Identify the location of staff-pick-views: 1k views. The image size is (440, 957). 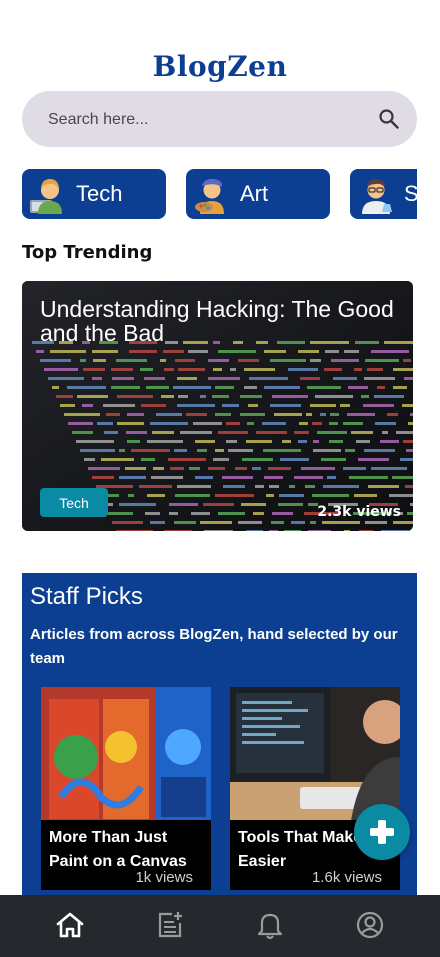
(164, 877).